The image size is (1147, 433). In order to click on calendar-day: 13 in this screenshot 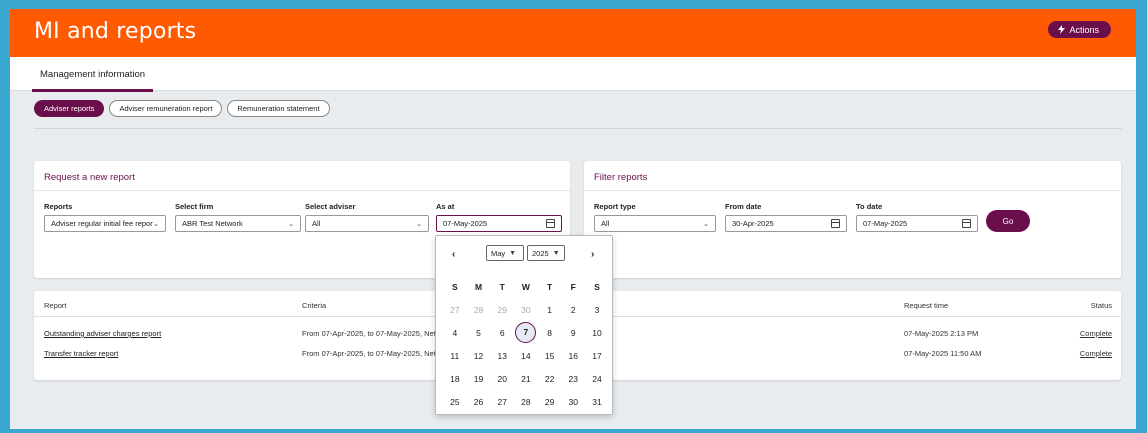, I will do `click(502, 356)`.